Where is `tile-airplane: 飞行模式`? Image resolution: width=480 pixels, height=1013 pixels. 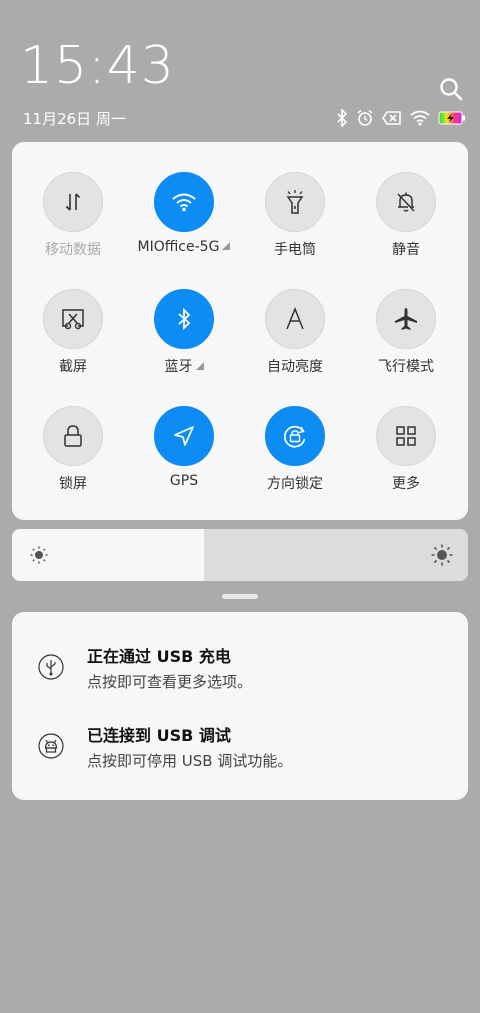 tile-airplane: 飞行模式 is located at coordinates (406, 339).